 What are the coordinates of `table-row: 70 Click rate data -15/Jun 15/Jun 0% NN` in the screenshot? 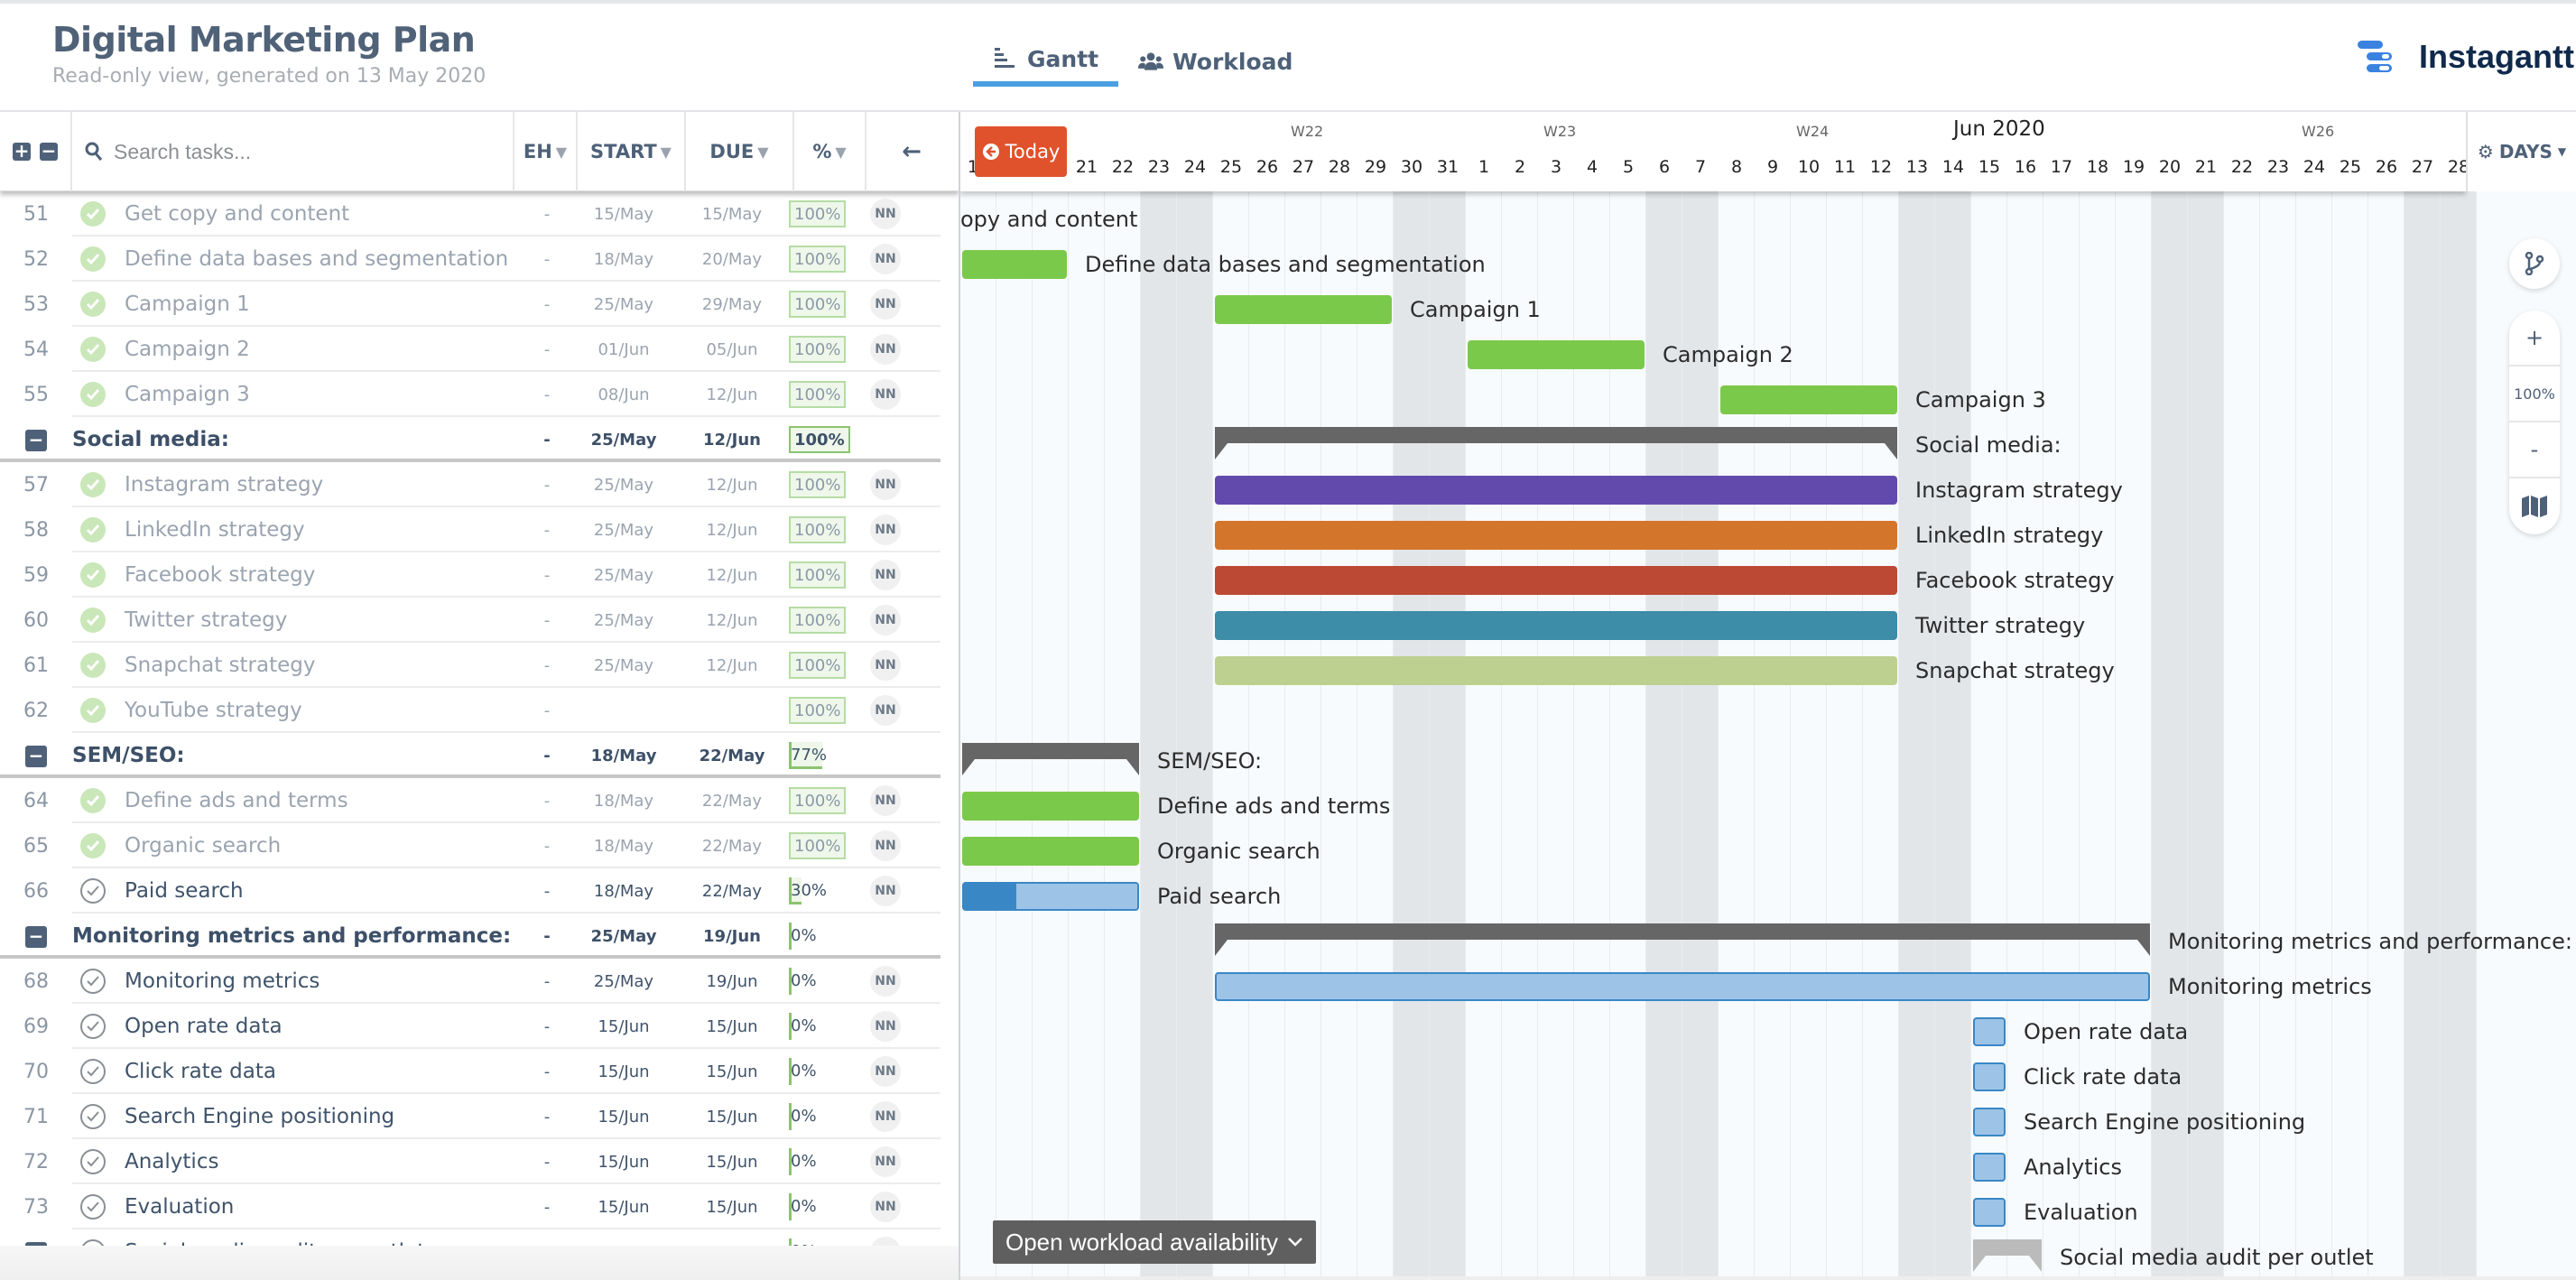 It's located at (479, 1072).